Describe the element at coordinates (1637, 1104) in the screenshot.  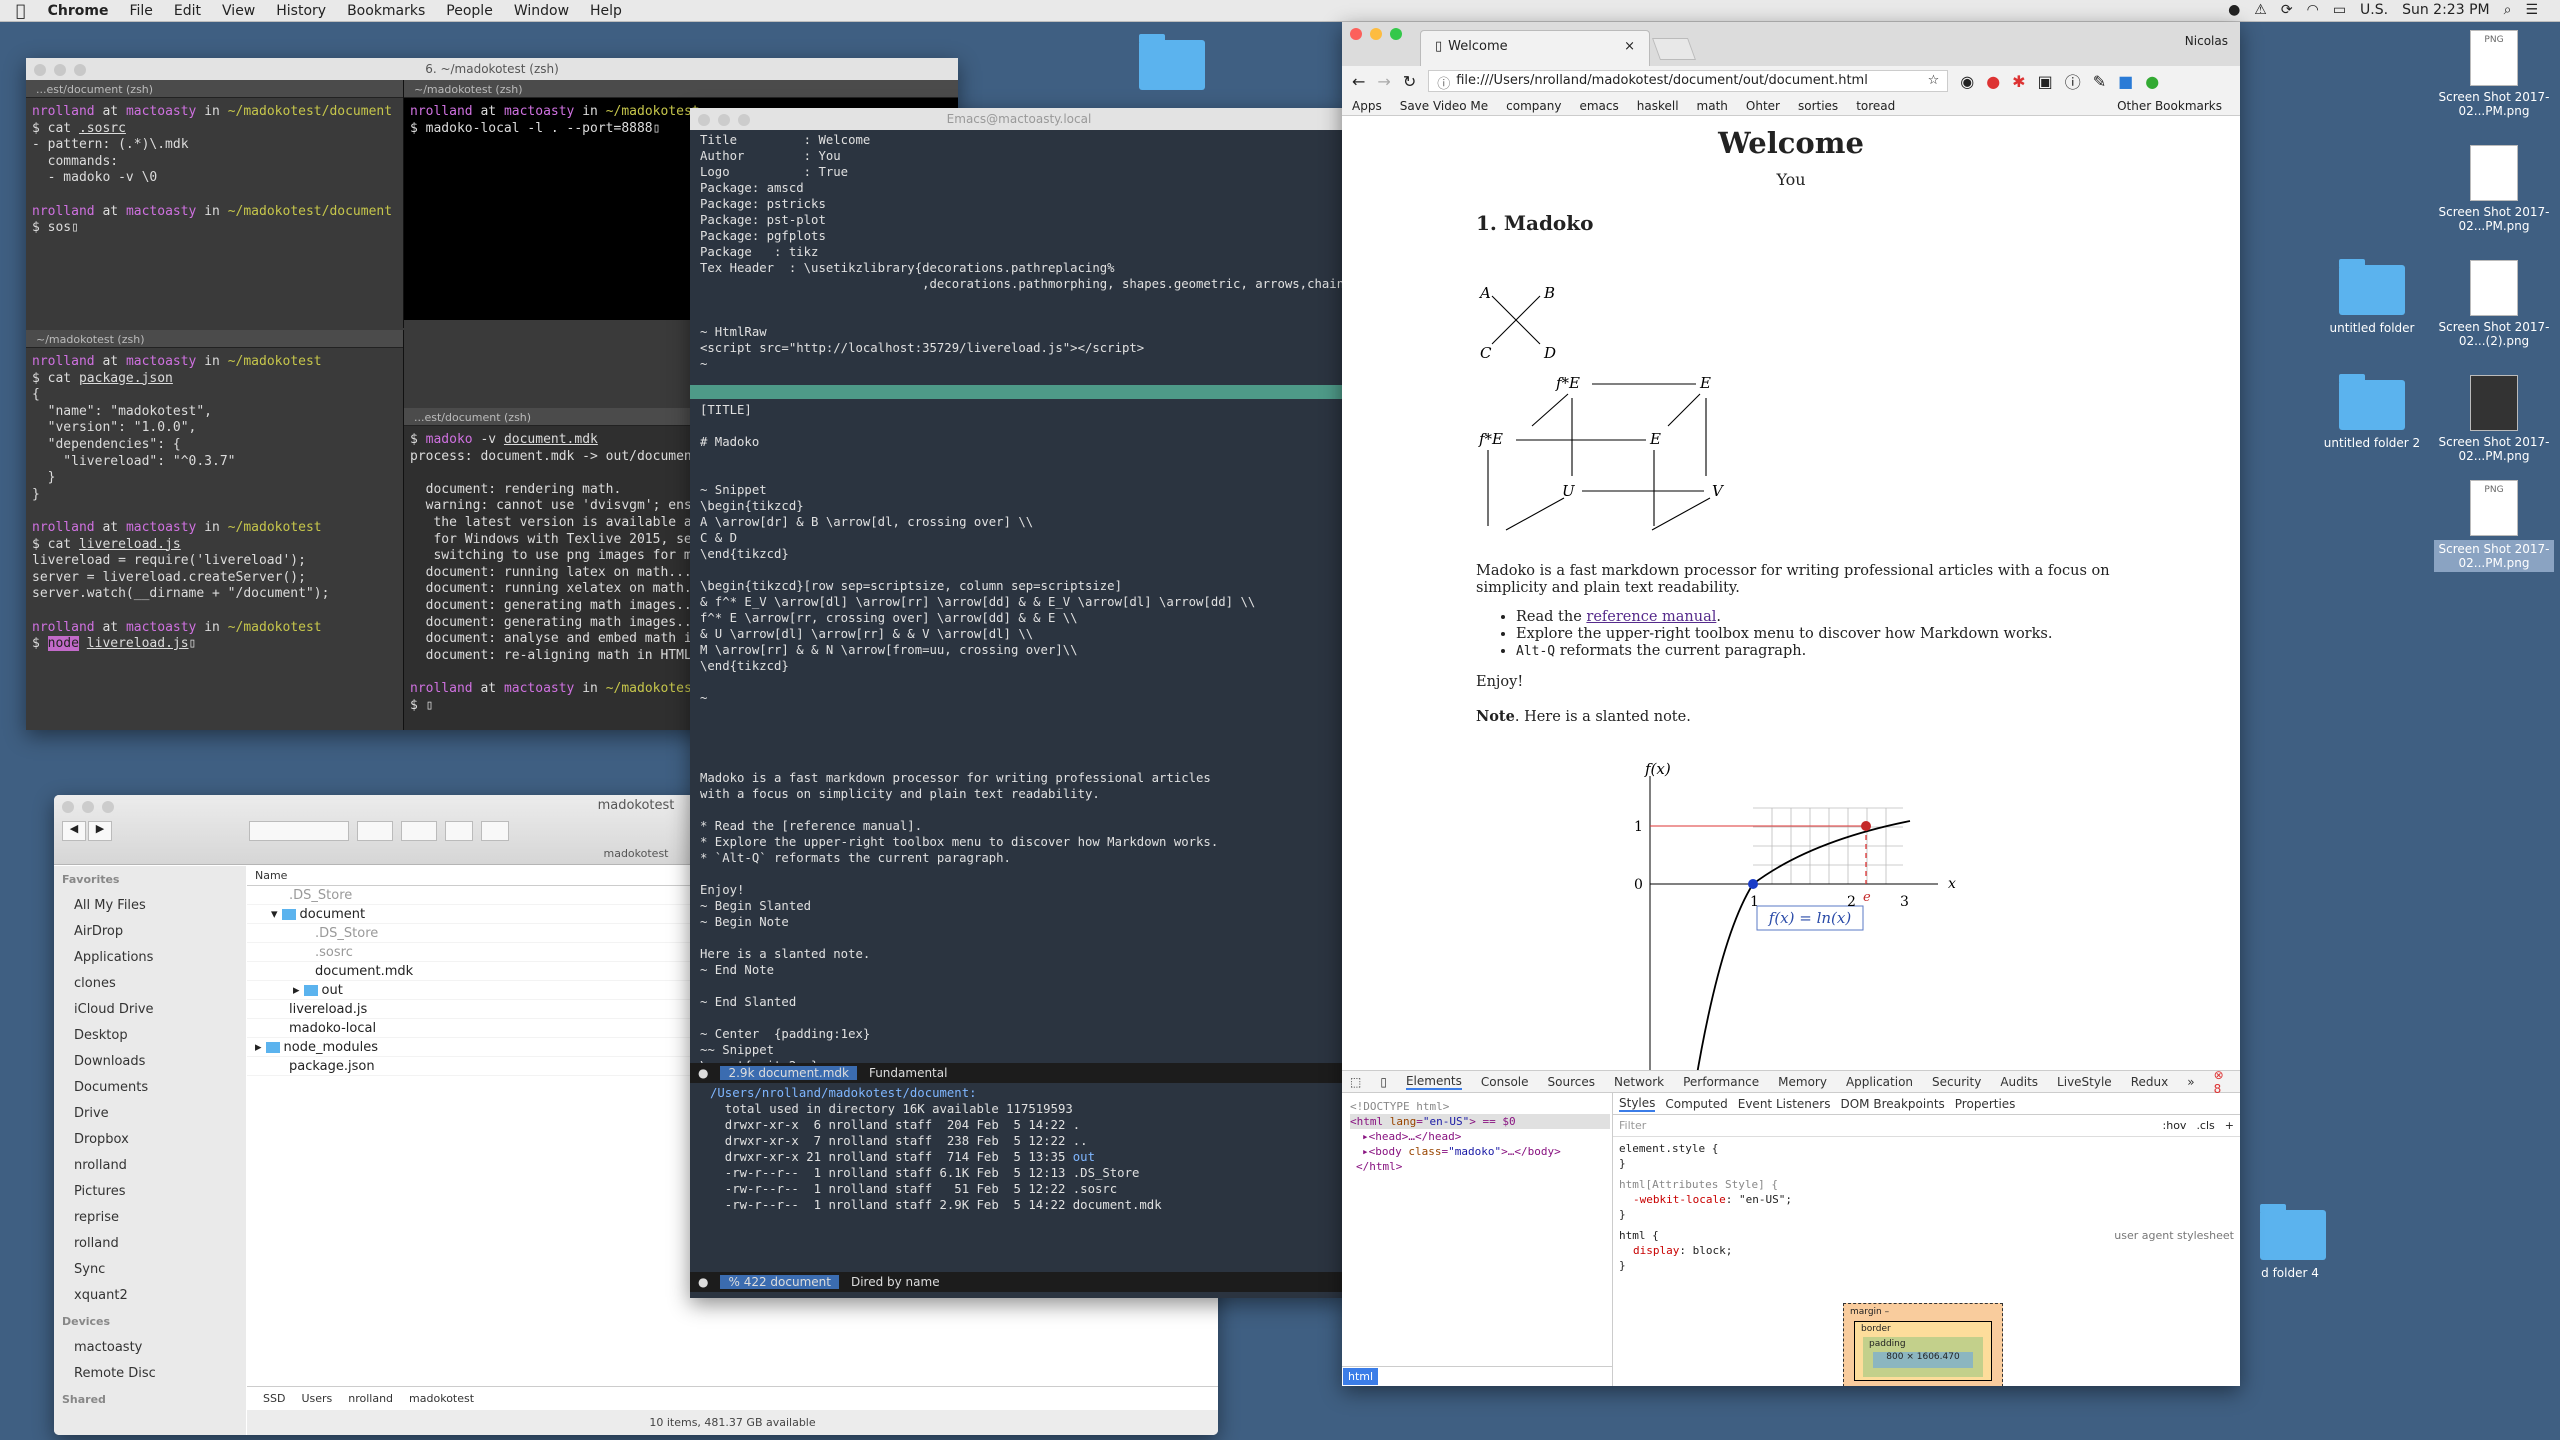
I see `tab-styles: Styles` at that location.